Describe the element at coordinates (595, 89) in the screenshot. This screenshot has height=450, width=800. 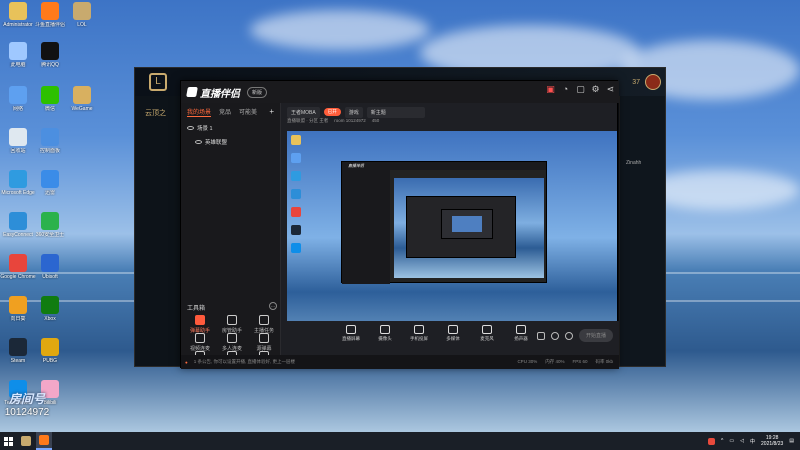
I see `settings-icon: ⚙` at that location.